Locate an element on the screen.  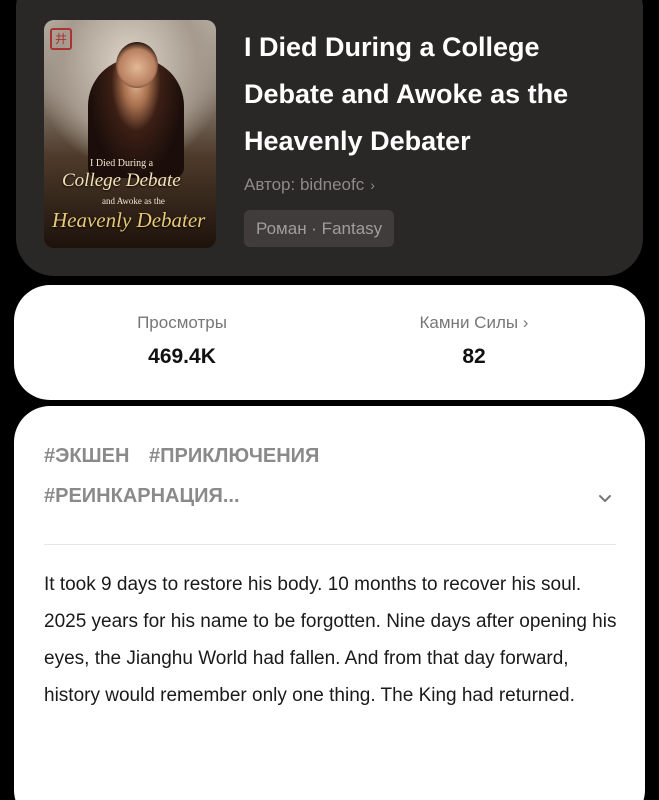
views-value: 469.4K is located at coordinates (182, 356).